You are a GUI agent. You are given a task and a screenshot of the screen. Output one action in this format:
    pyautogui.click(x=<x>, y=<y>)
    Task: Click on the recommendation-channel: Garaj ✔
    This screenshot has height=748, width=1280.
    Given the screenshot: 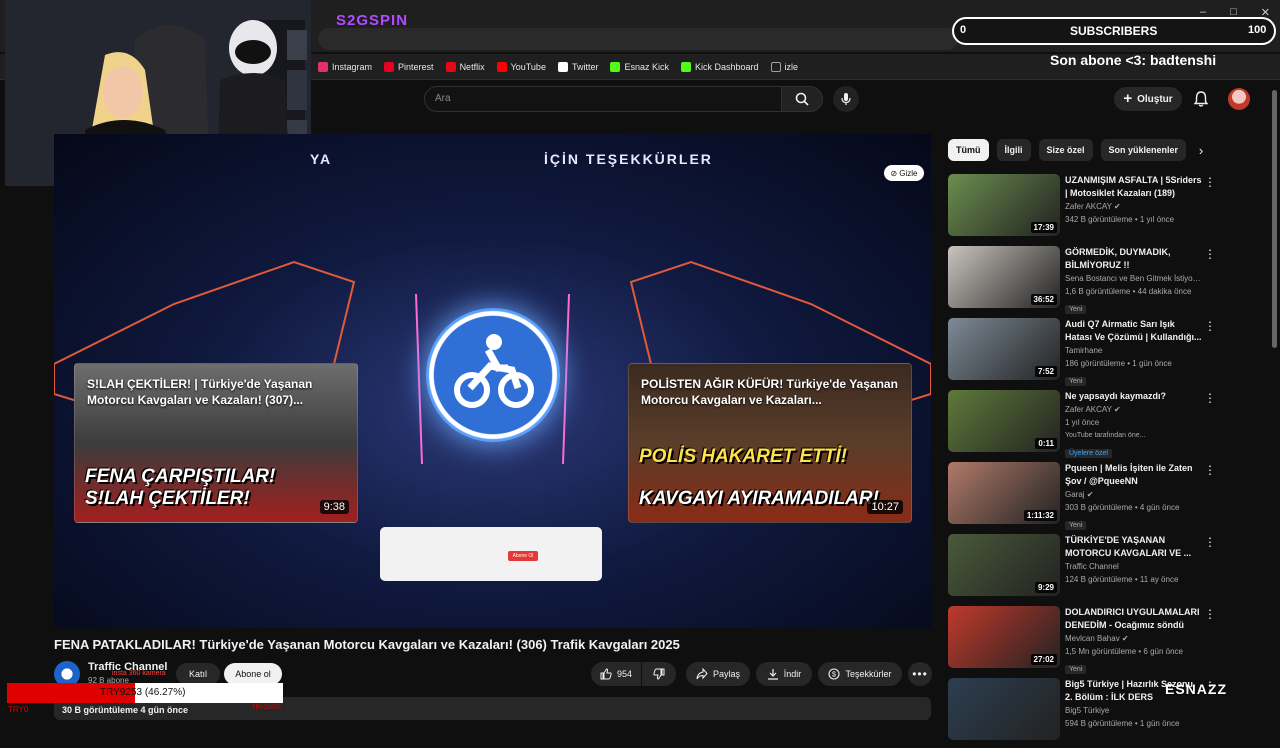 What is the action you would take?
    pyautogui.click(x=1134, y=494)
    